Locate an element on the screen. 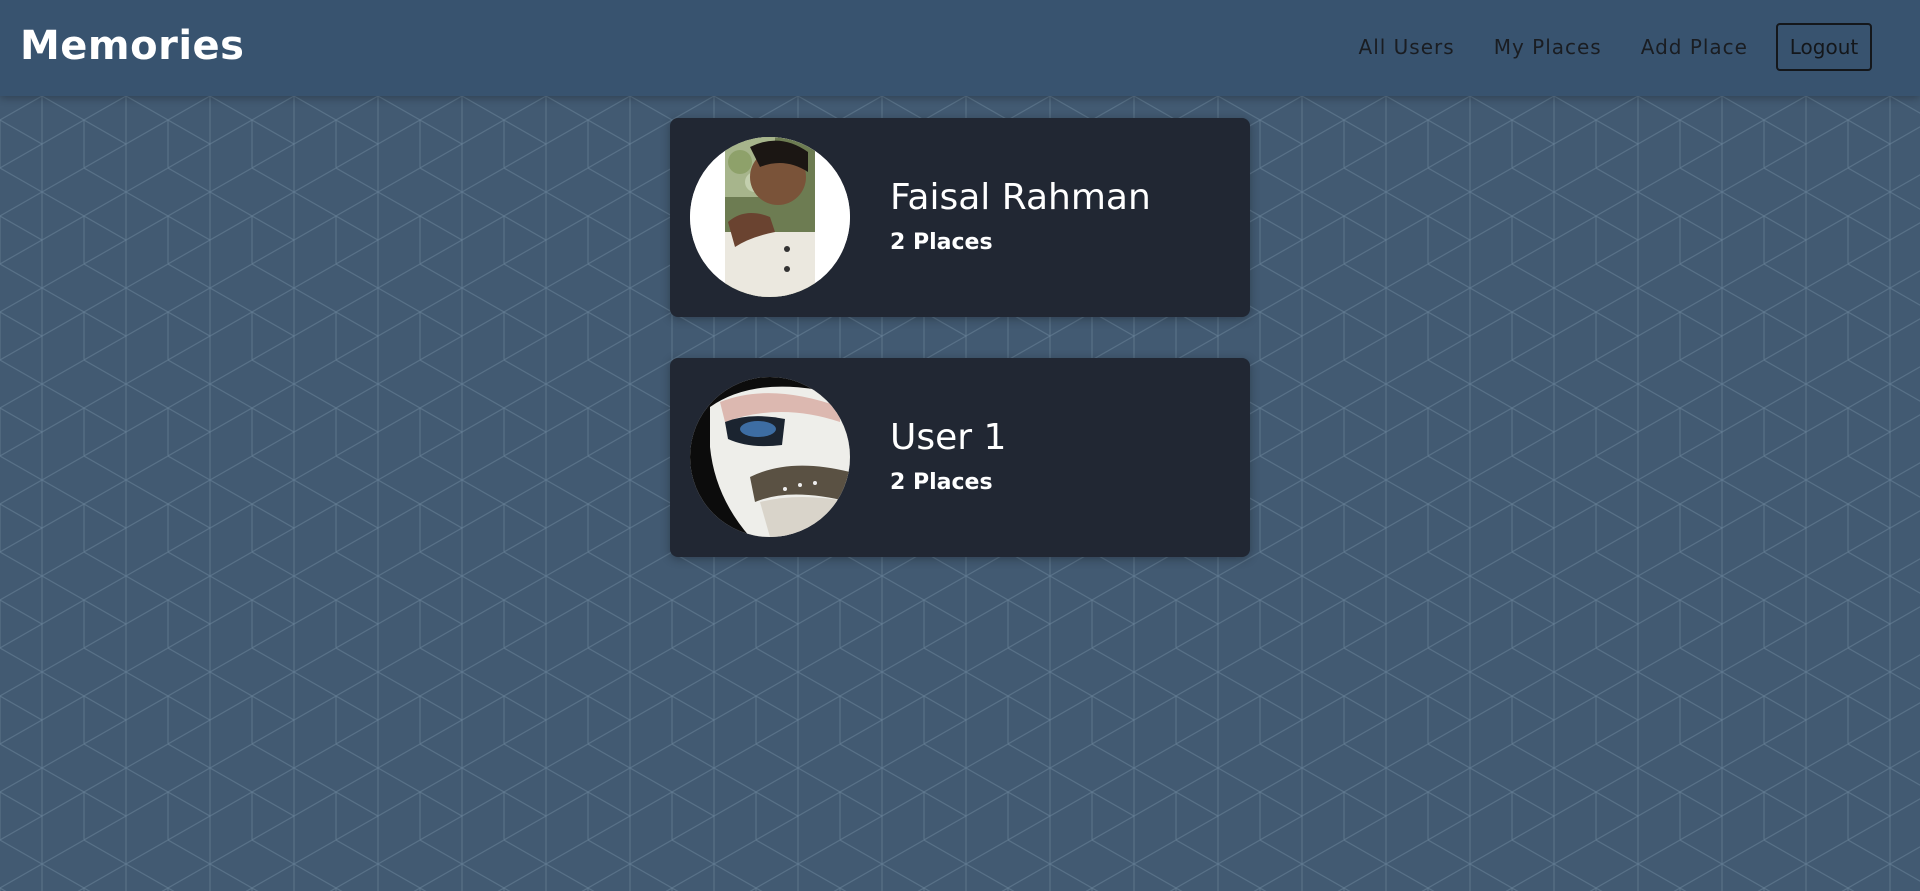 The image size is (1920, 891). nav-add-place: Add Place is located at coordinates (1694, 47).